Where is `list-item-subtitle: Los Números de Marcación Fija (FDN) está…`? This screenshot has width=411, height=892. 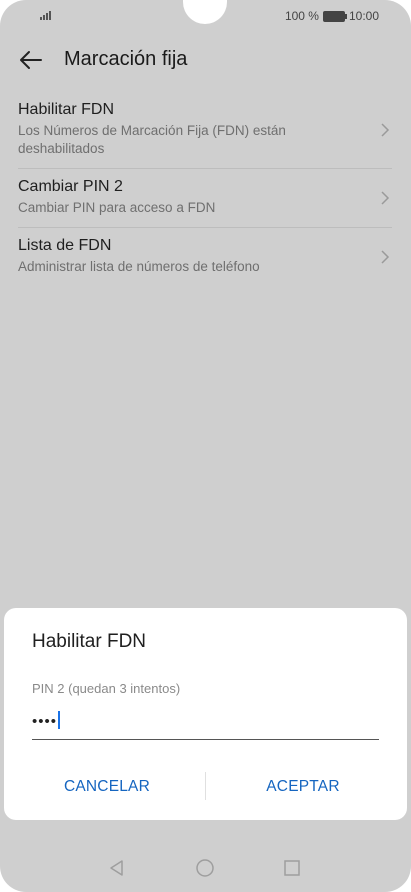
list-item-subtitle: Los Números de Marcación Fija (FDN) está… is located at coordinates (152, 139).